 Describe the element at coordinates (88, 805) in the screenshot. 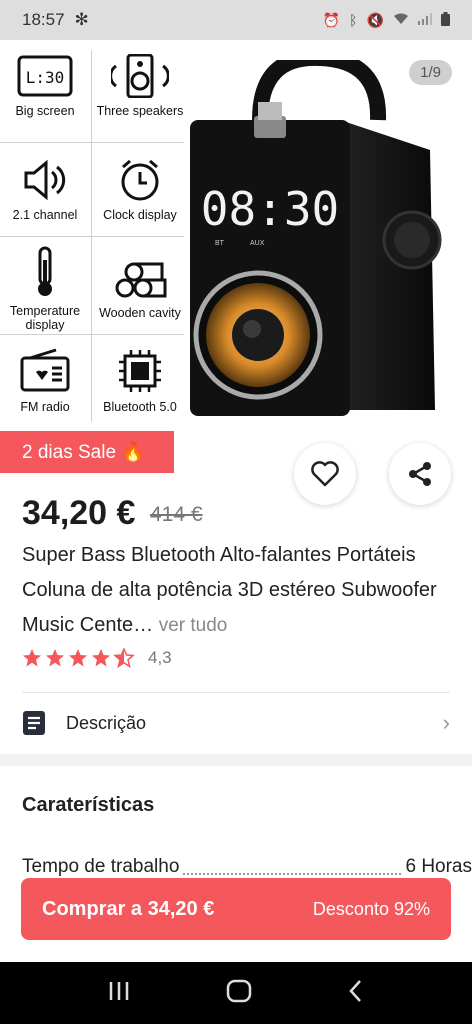

I see `characteristics-title: Caraterísticas` at that location.